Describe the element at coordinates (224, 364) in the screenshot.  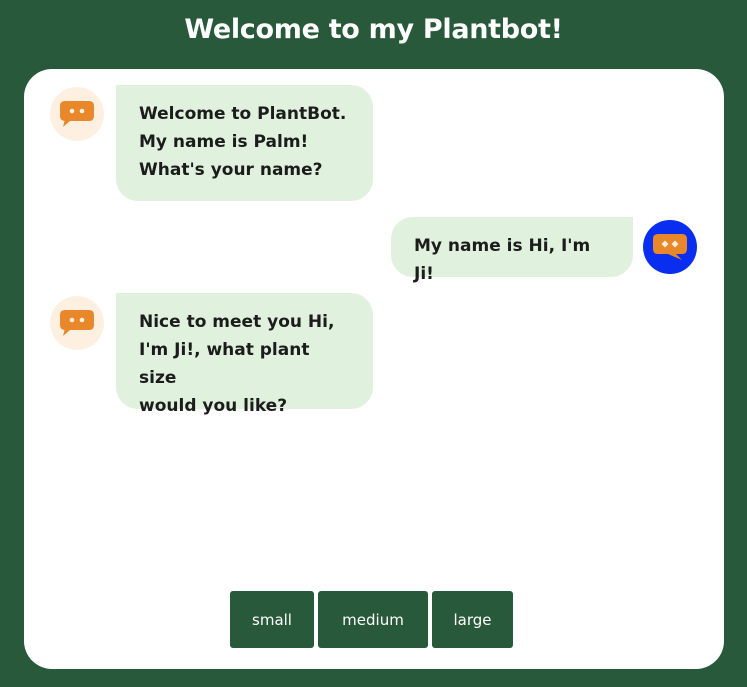
I see `message-line: I'm Ji!, what plant size` at that location.